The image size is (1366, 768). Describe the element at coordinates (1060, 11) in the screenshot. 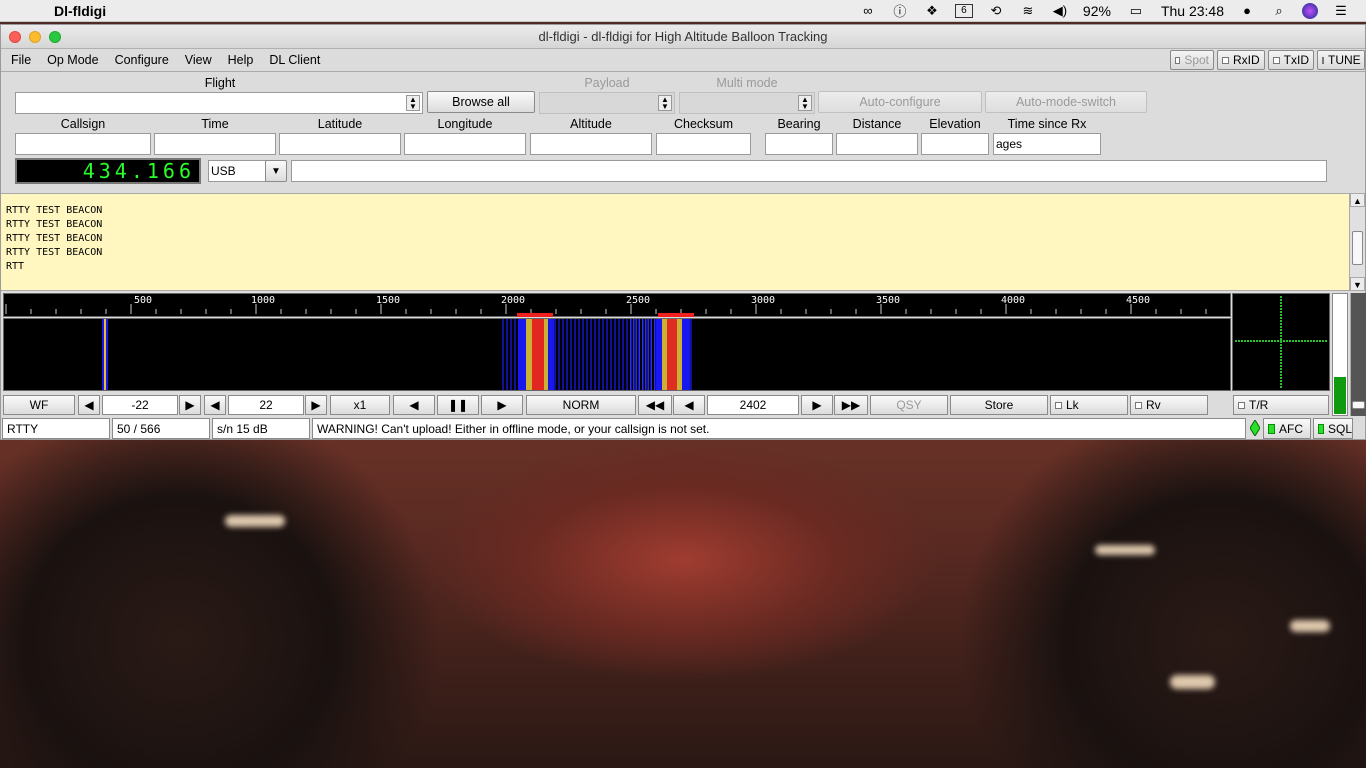

I see `volume-icon: ◀)` at that location.